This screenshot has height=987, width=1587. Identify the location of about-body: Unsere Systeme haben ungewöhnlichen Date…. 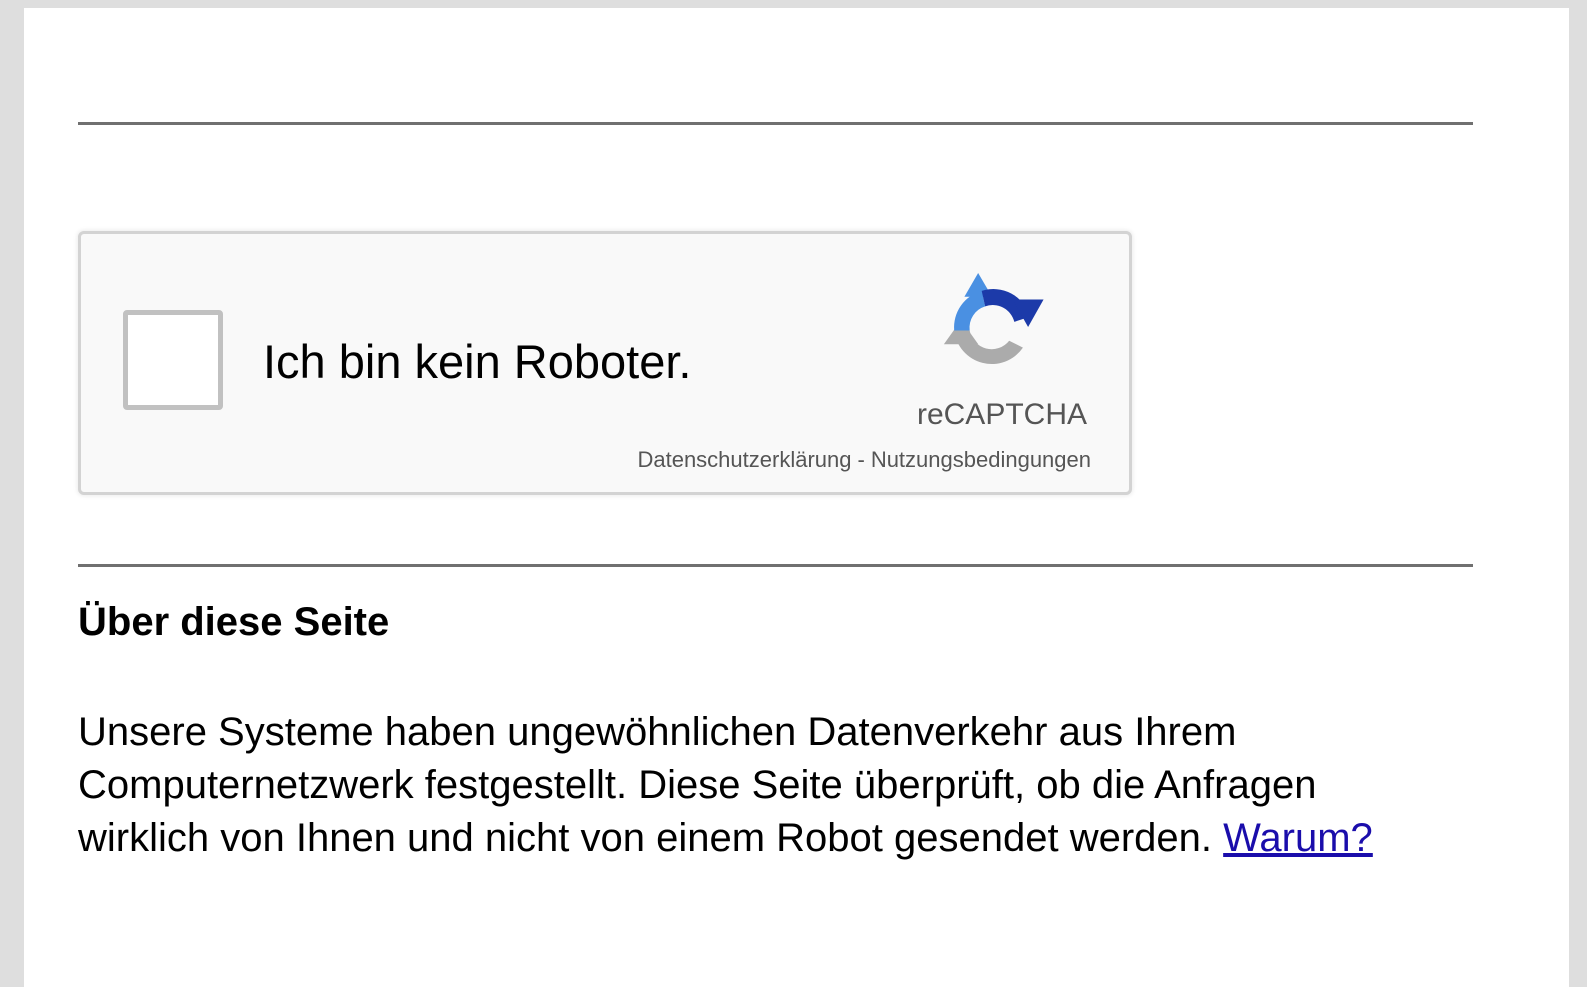
(697, 785).